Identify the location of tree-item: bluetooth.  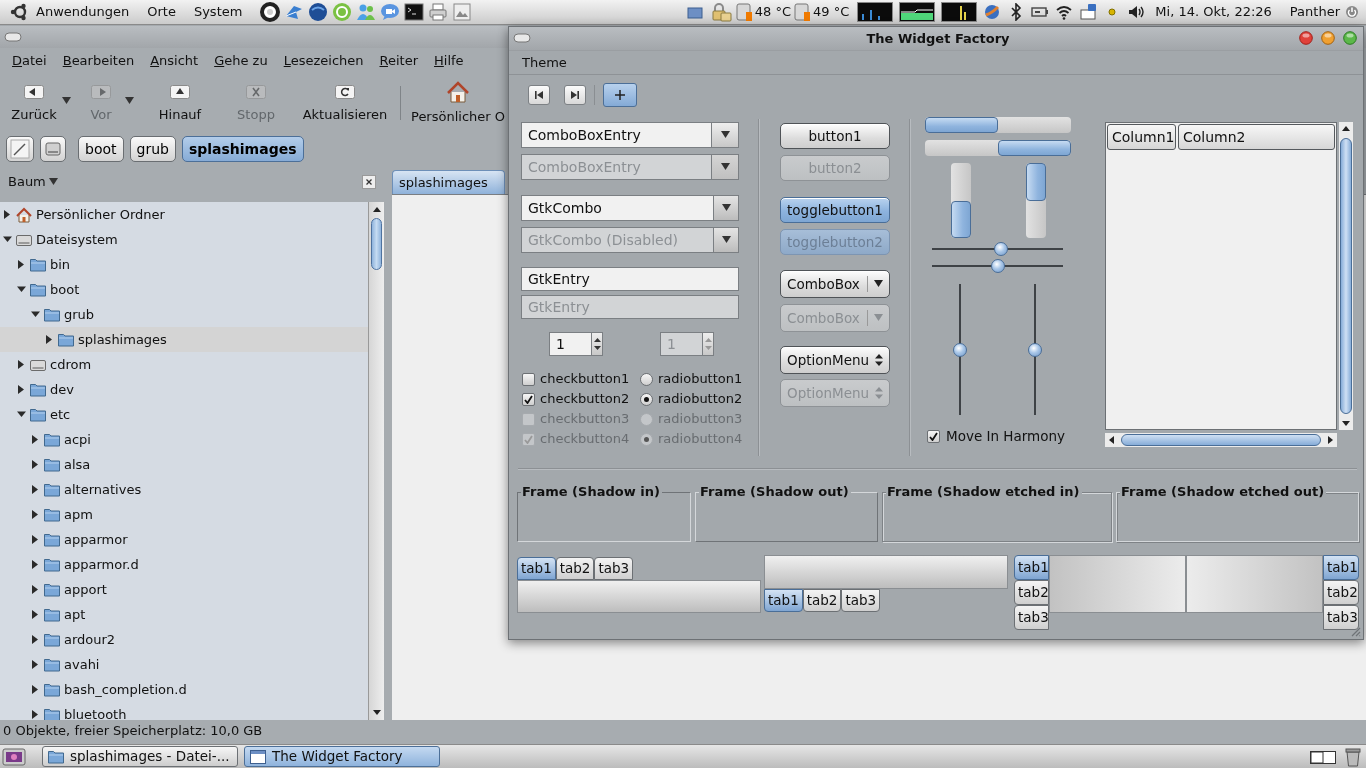
(184, 711).